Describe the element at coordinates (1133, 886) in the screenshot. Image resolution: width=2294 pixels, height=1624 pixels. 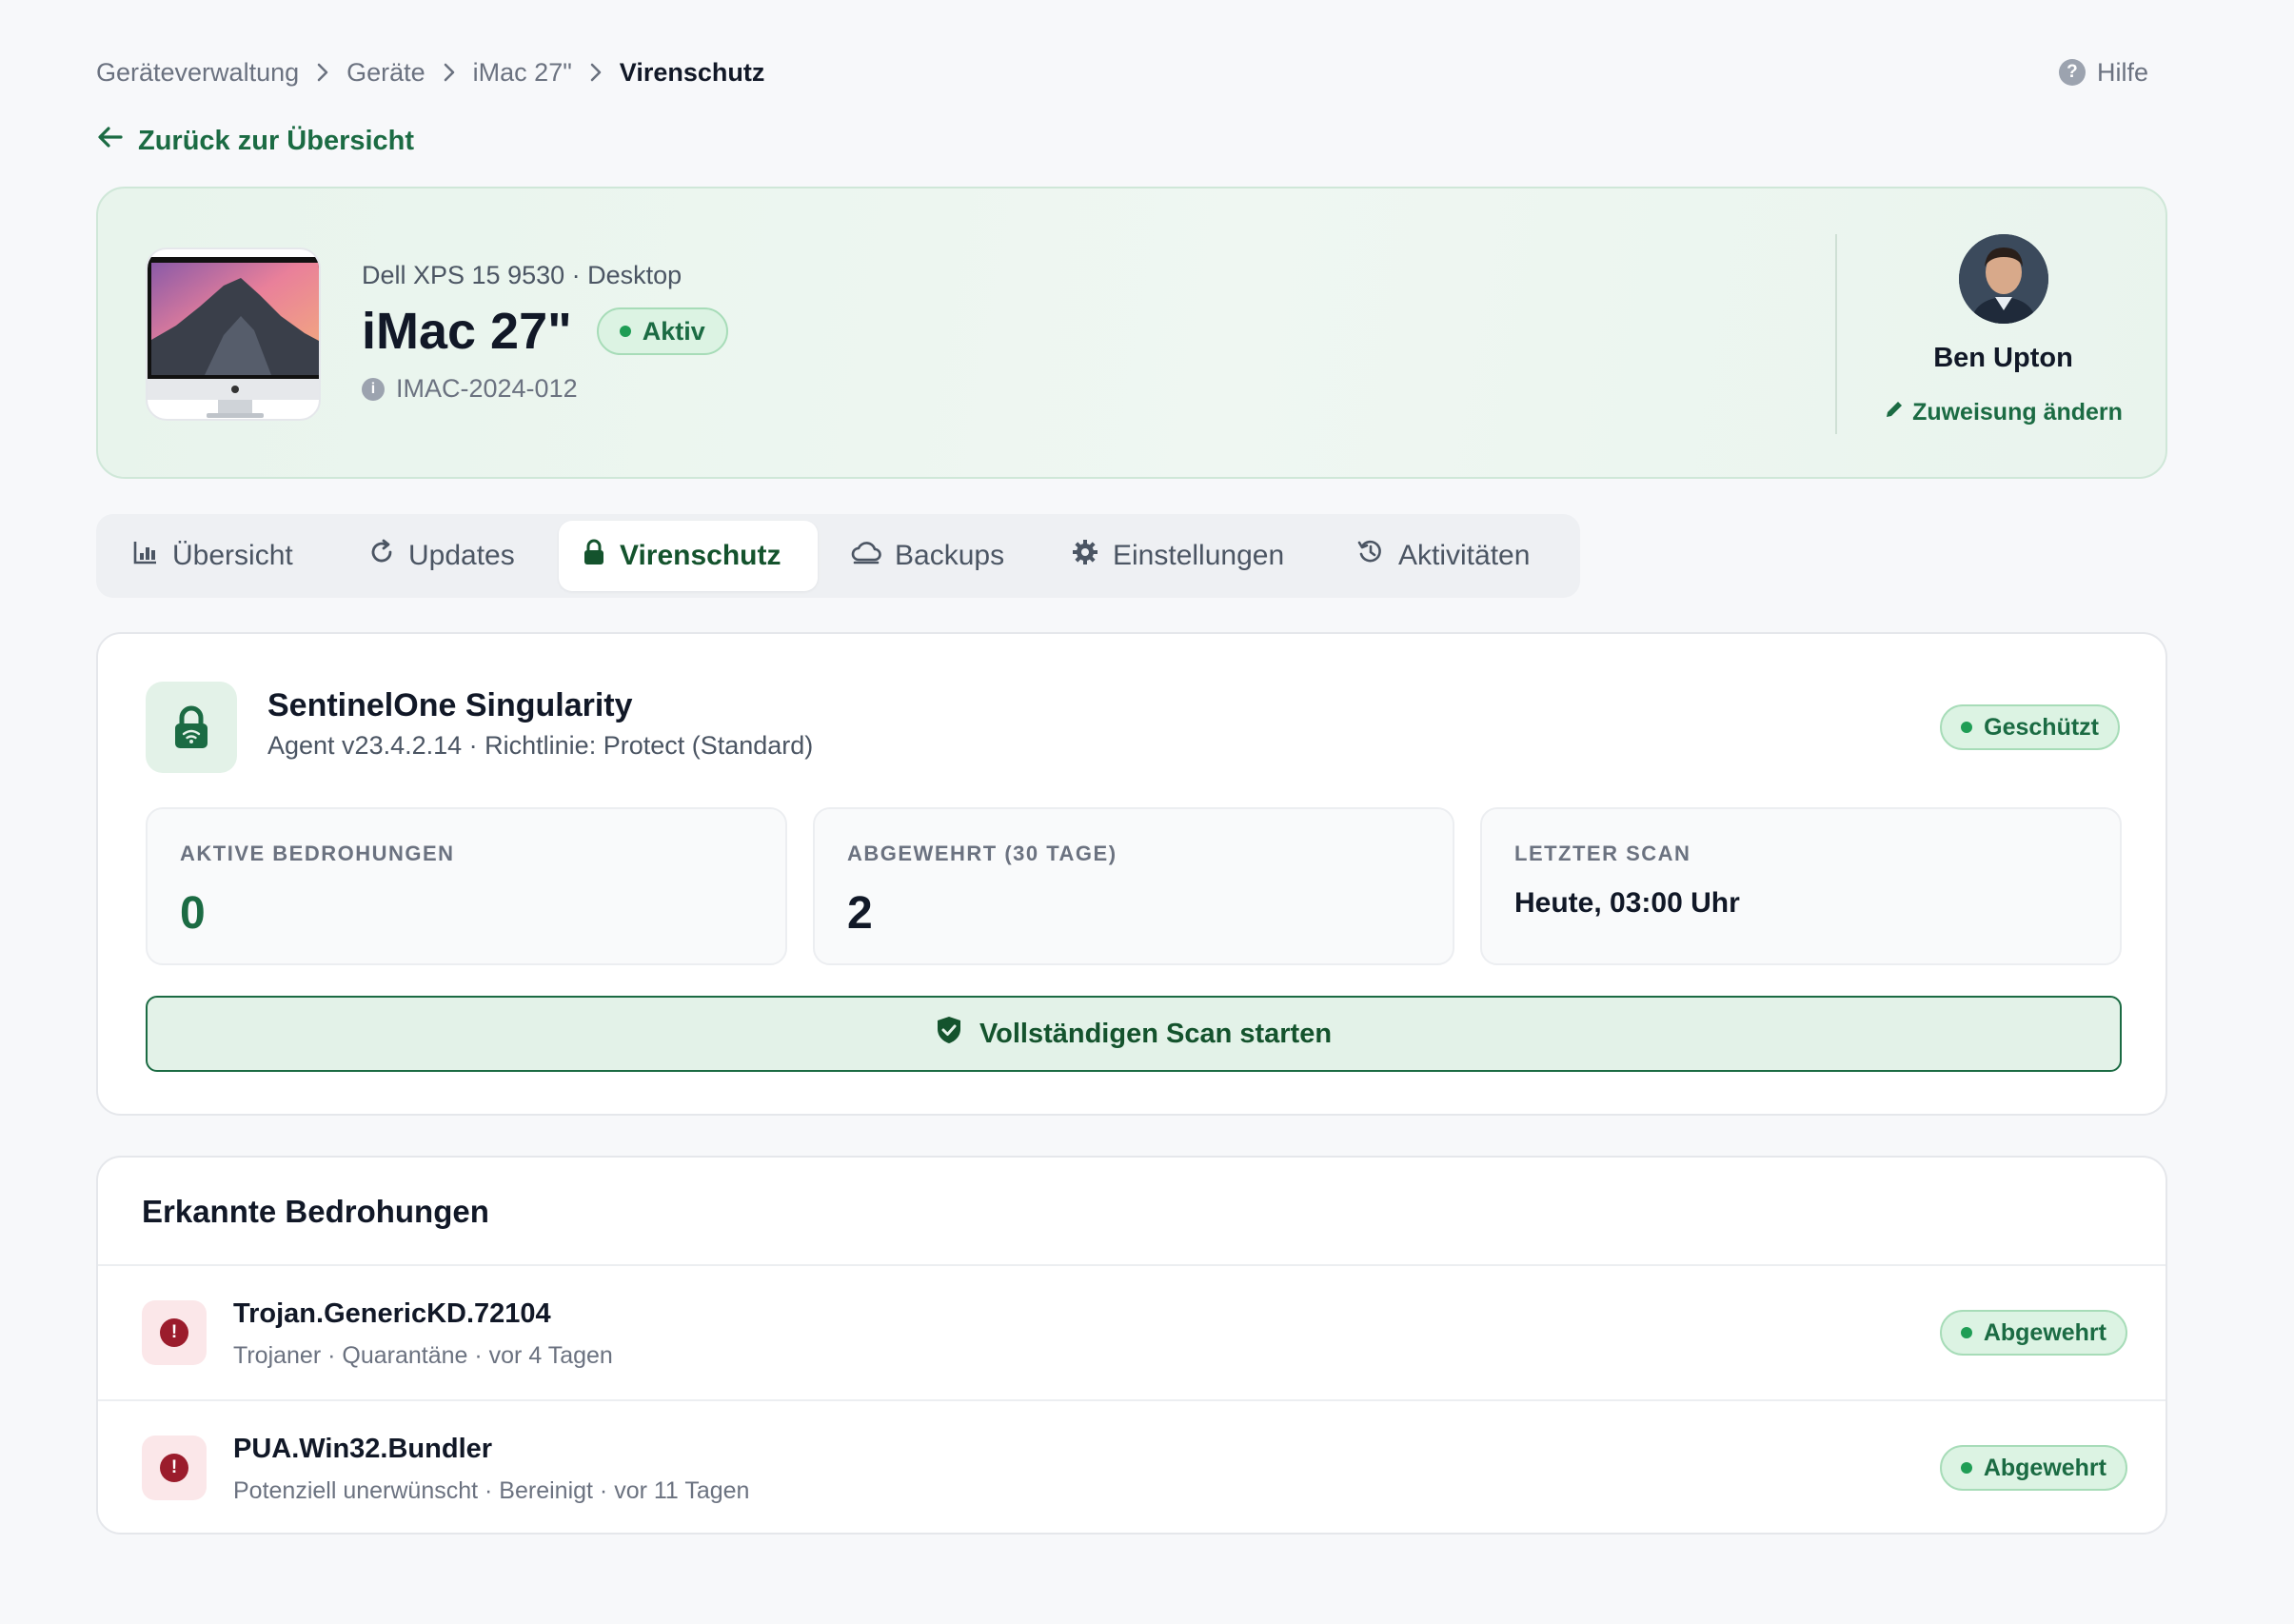
I see `stat-blocked-30-days: ABGEWEHRT (30 TAGE) 2` at that location.